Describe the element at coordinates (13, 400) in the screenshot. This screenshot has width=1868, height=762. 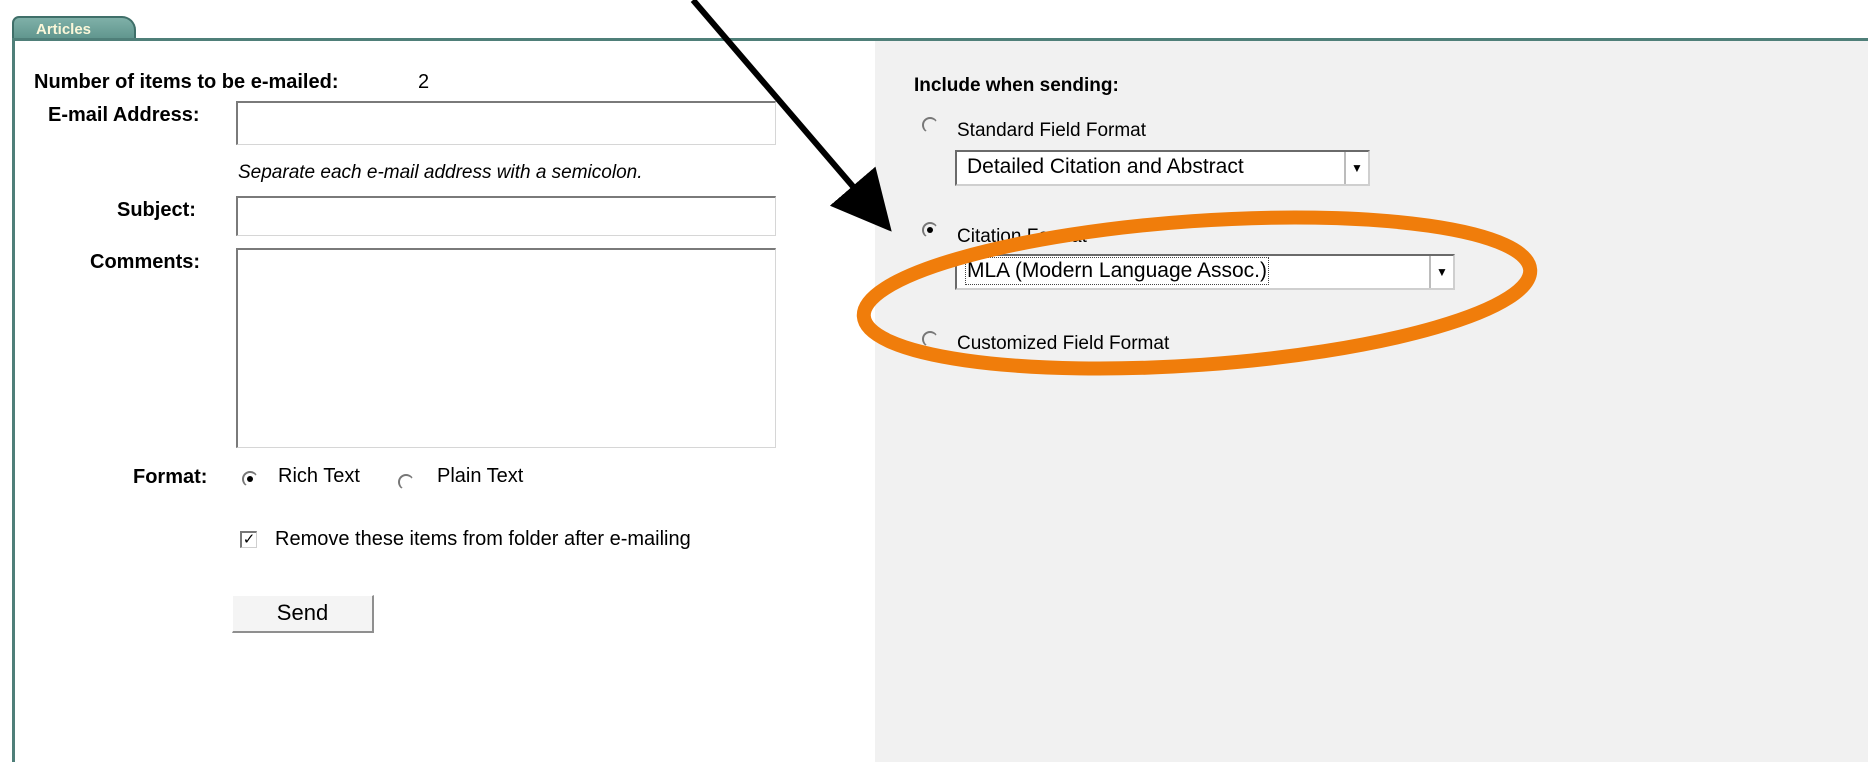
I see `left-border` at that location.